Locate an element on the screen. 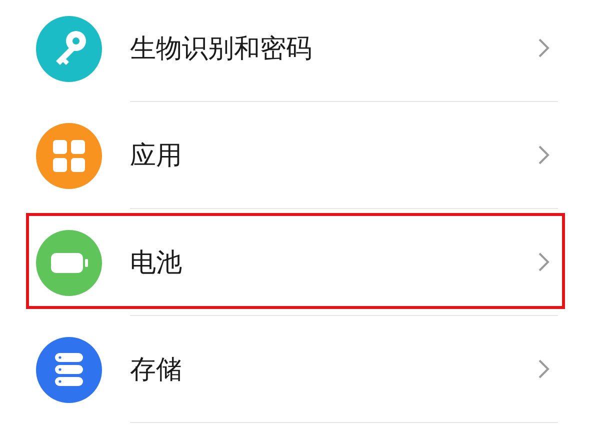 This screenshot has height=438, width=595. settings-item-label: 电池 is located at coordinates (156, 262).